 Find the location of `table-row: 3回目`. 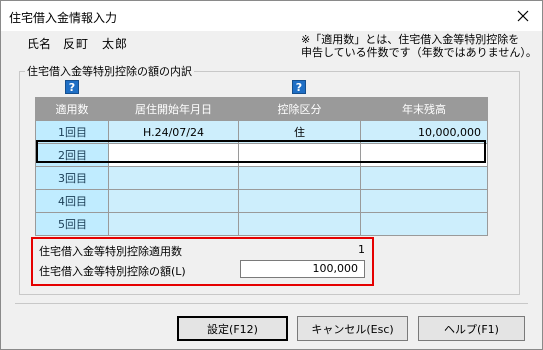

table-row: 3回目 is located at coordinates (261, 178).